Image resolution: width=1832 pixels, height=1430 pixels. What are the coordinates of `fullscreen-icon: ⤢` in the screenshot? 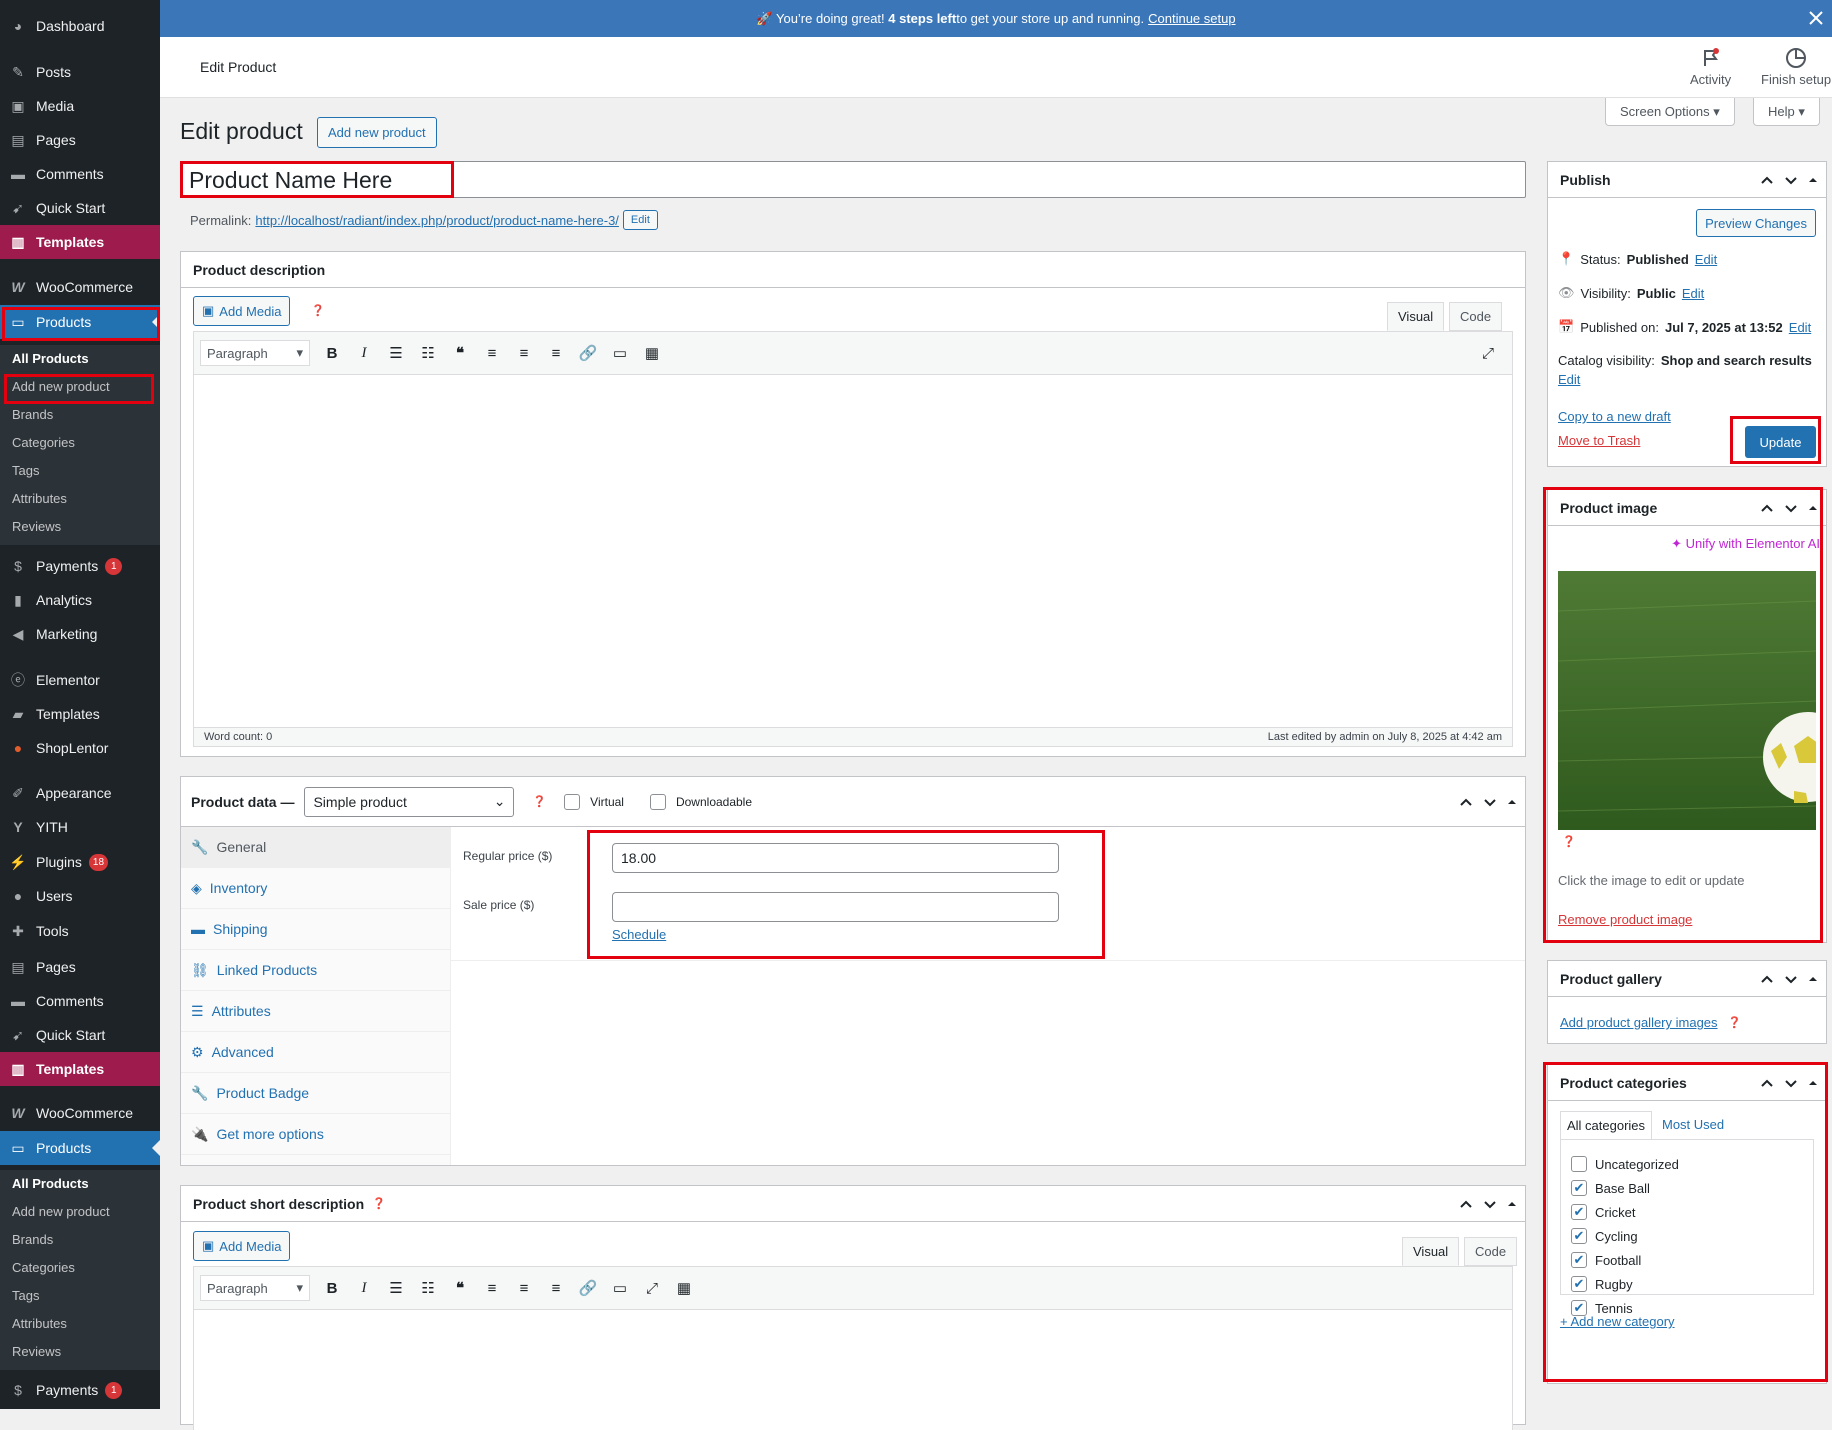 It's located at (652, 1288).